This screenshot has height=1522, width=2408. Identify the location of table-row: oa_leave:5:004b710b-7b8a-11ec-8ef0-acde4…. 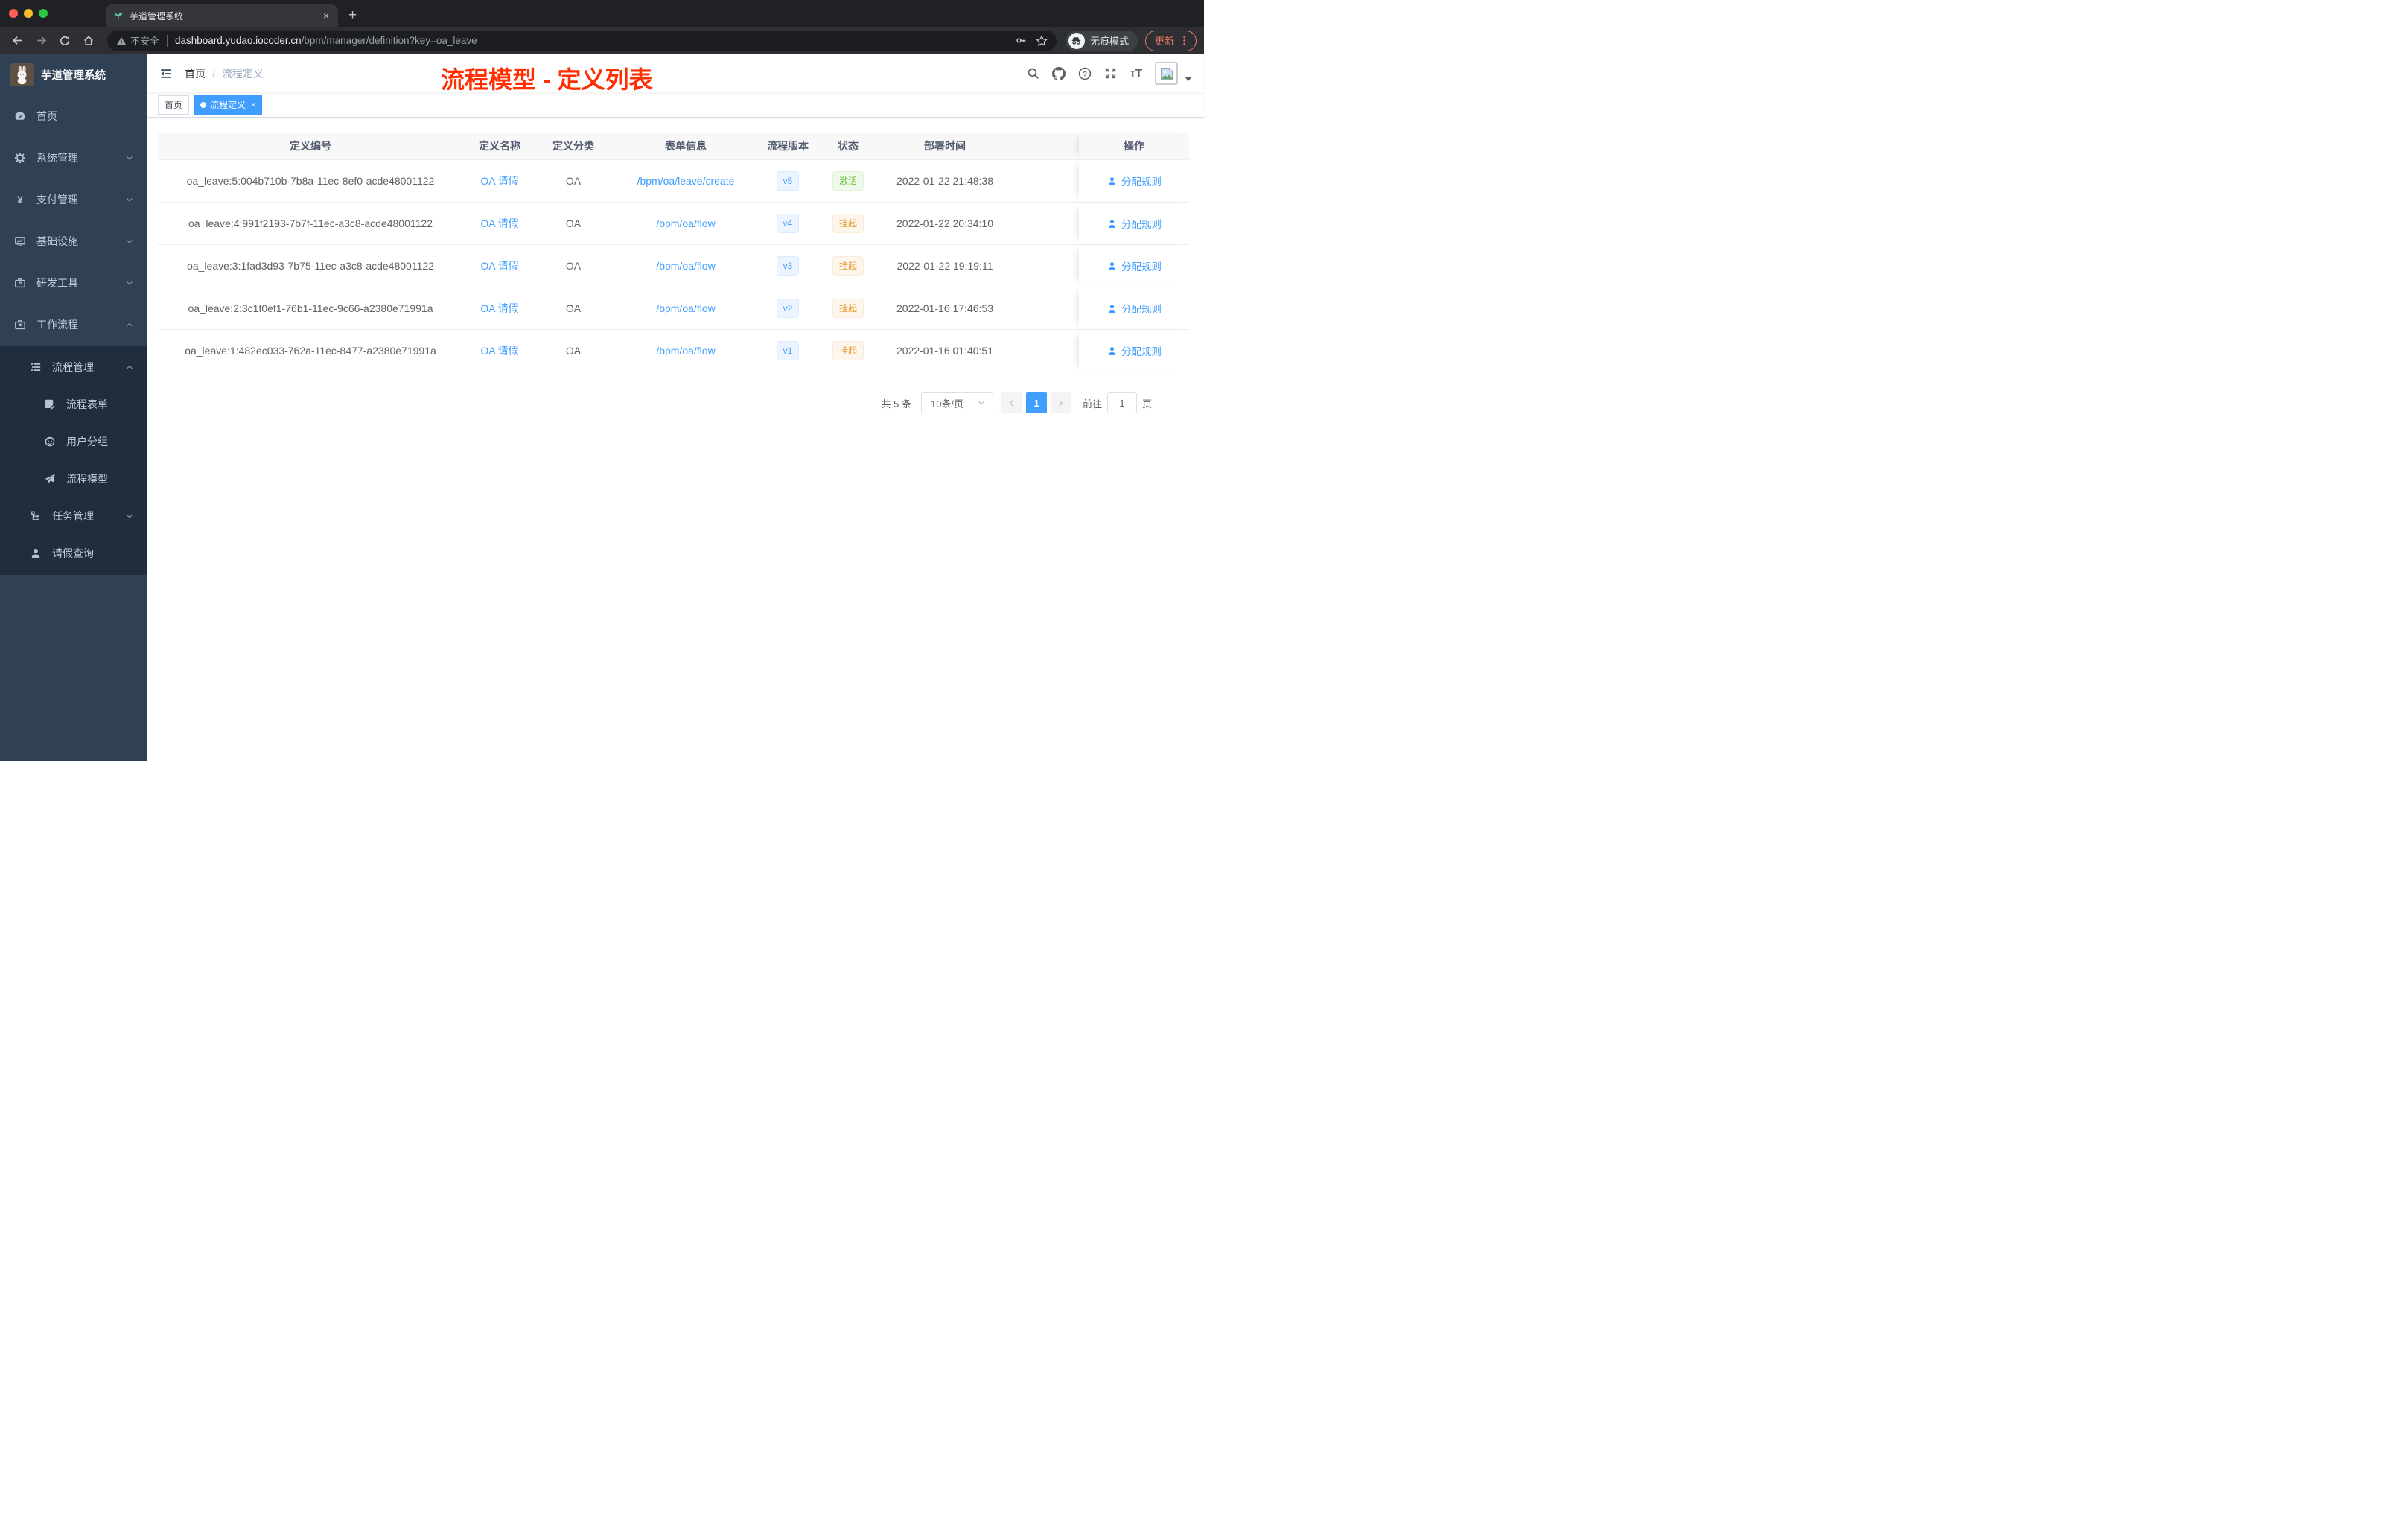
(673, 181).